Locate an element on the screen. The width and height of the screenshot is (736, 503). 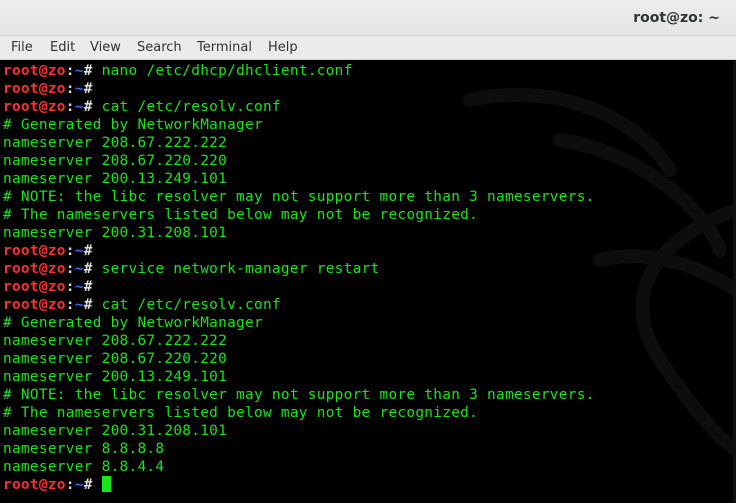
command-text: service network-manager restart is located at coordinates (236, 269).